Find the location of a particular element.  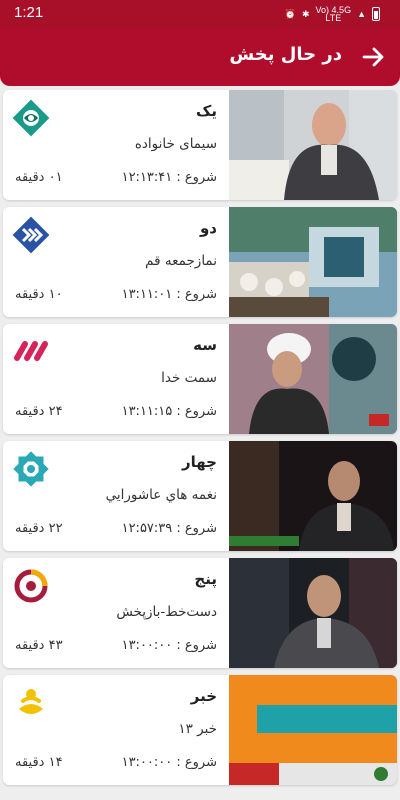

channel-4-logo-icon is located at coordinates (31, 469).